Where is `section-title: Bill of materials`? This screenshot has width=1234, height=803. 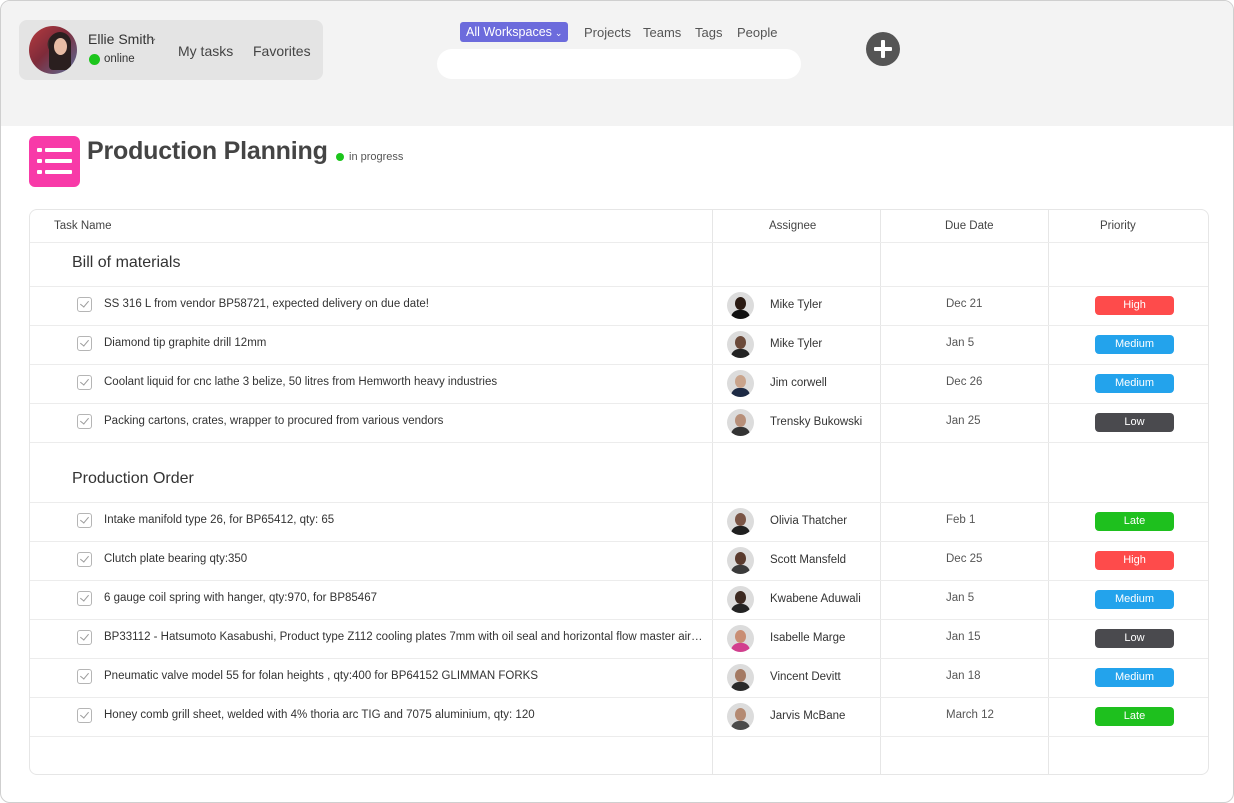
section-title: Bill of materials is located at coordinates (126, 262).